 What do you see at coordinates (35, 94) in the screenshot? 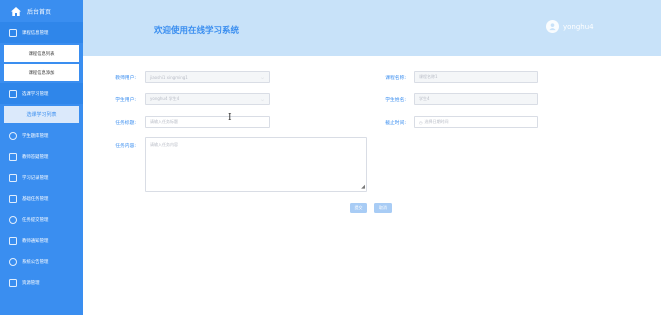
I see `sidebar-item-label: 选课学习管理` at bounding box center [35, 94].